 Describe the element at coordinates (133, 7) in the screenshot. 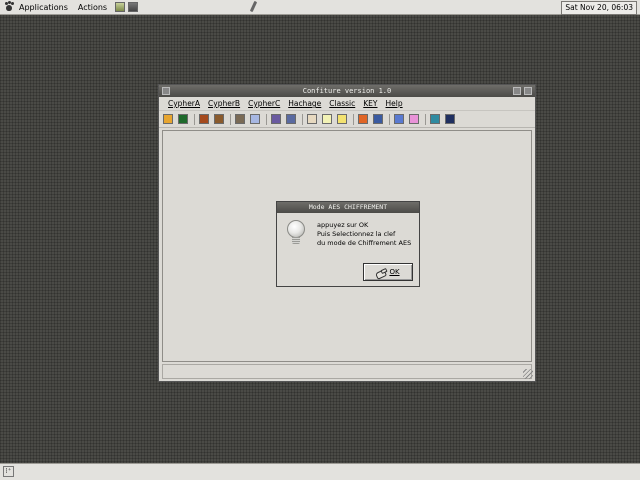

I see `terminal-launcher-icon` at that location.